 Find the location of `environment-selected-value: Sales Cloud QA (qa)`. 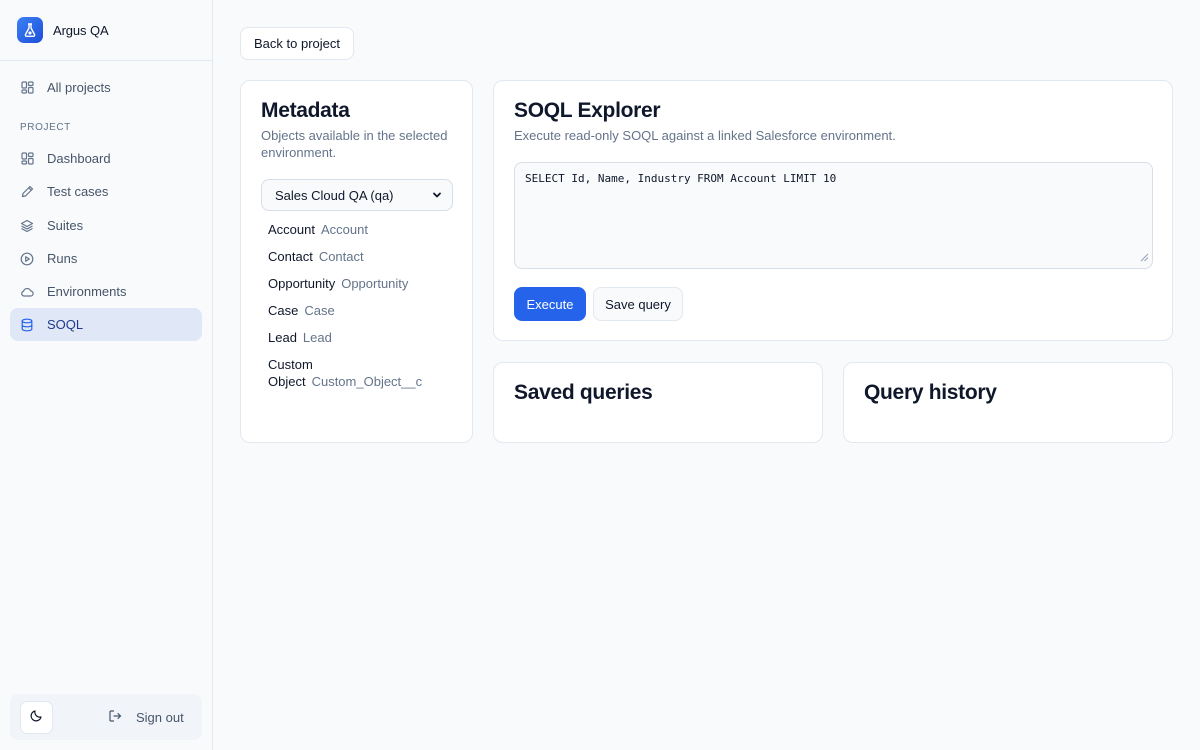

environment-selected-value: Sales Cloud QA (qa) is located at coordinates (334, 195).